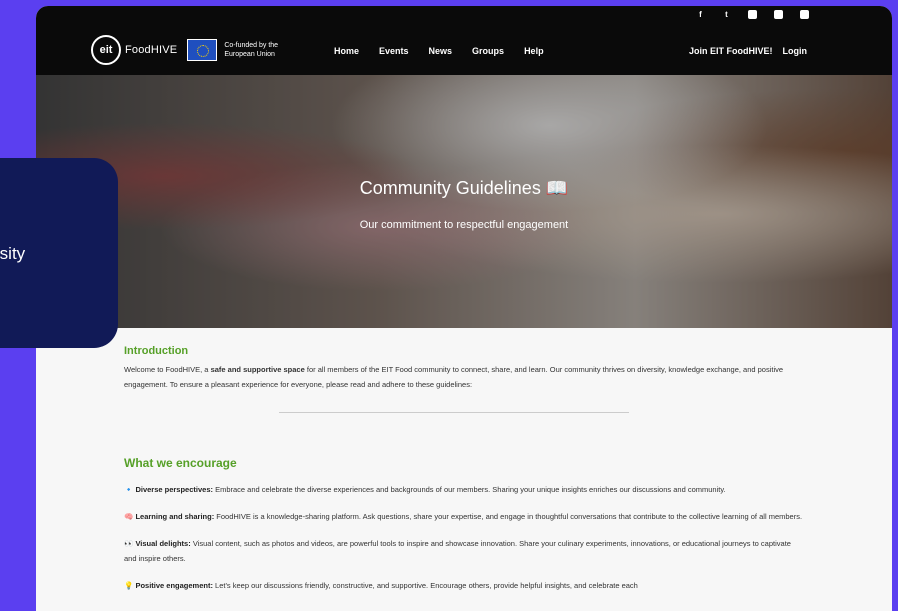  What do you see at coordinates (156, 351) in the screenshot?
I see `intro-heading: Introduction` at bounding box center [156, 351].